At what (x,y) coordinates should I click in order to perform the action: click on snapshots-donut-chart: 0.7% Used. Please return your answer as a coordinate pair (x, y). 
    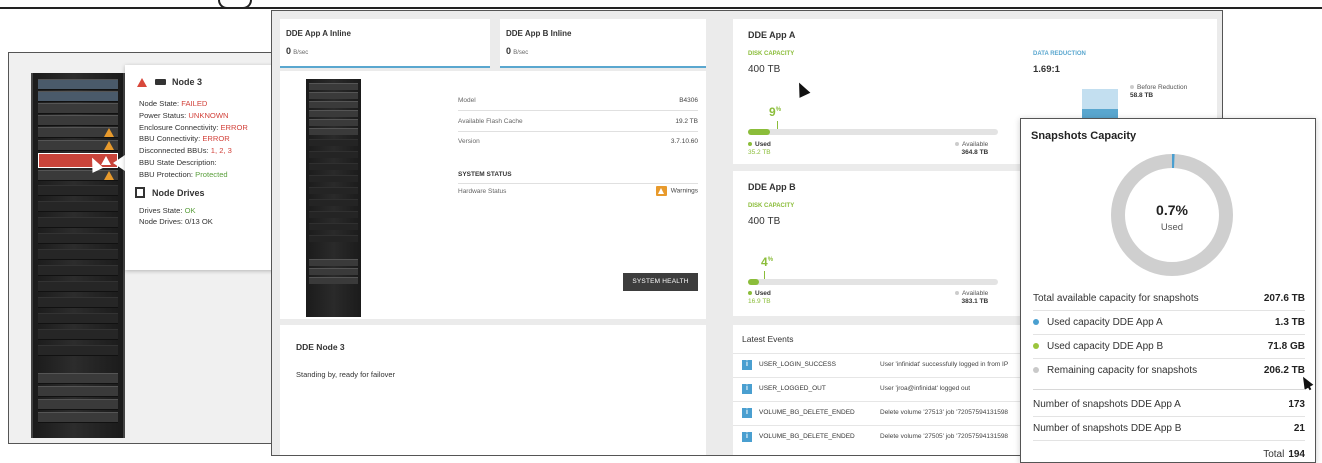
    Looking at the image, I should click on (1172, 215).